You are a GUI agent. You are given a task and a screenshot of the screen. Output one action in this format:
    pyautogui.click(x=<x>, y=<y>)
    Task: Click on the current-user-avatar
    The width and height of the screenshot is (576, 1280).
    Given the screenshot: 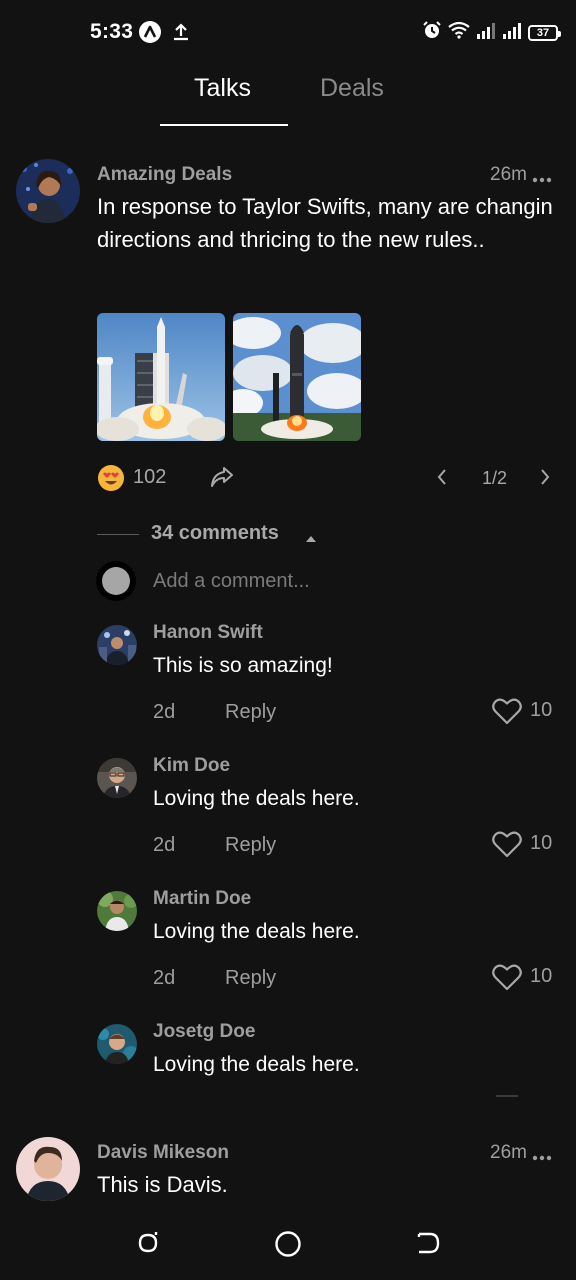 What is the action you would take?
    pyautogui.click(x=116, y=581)
    